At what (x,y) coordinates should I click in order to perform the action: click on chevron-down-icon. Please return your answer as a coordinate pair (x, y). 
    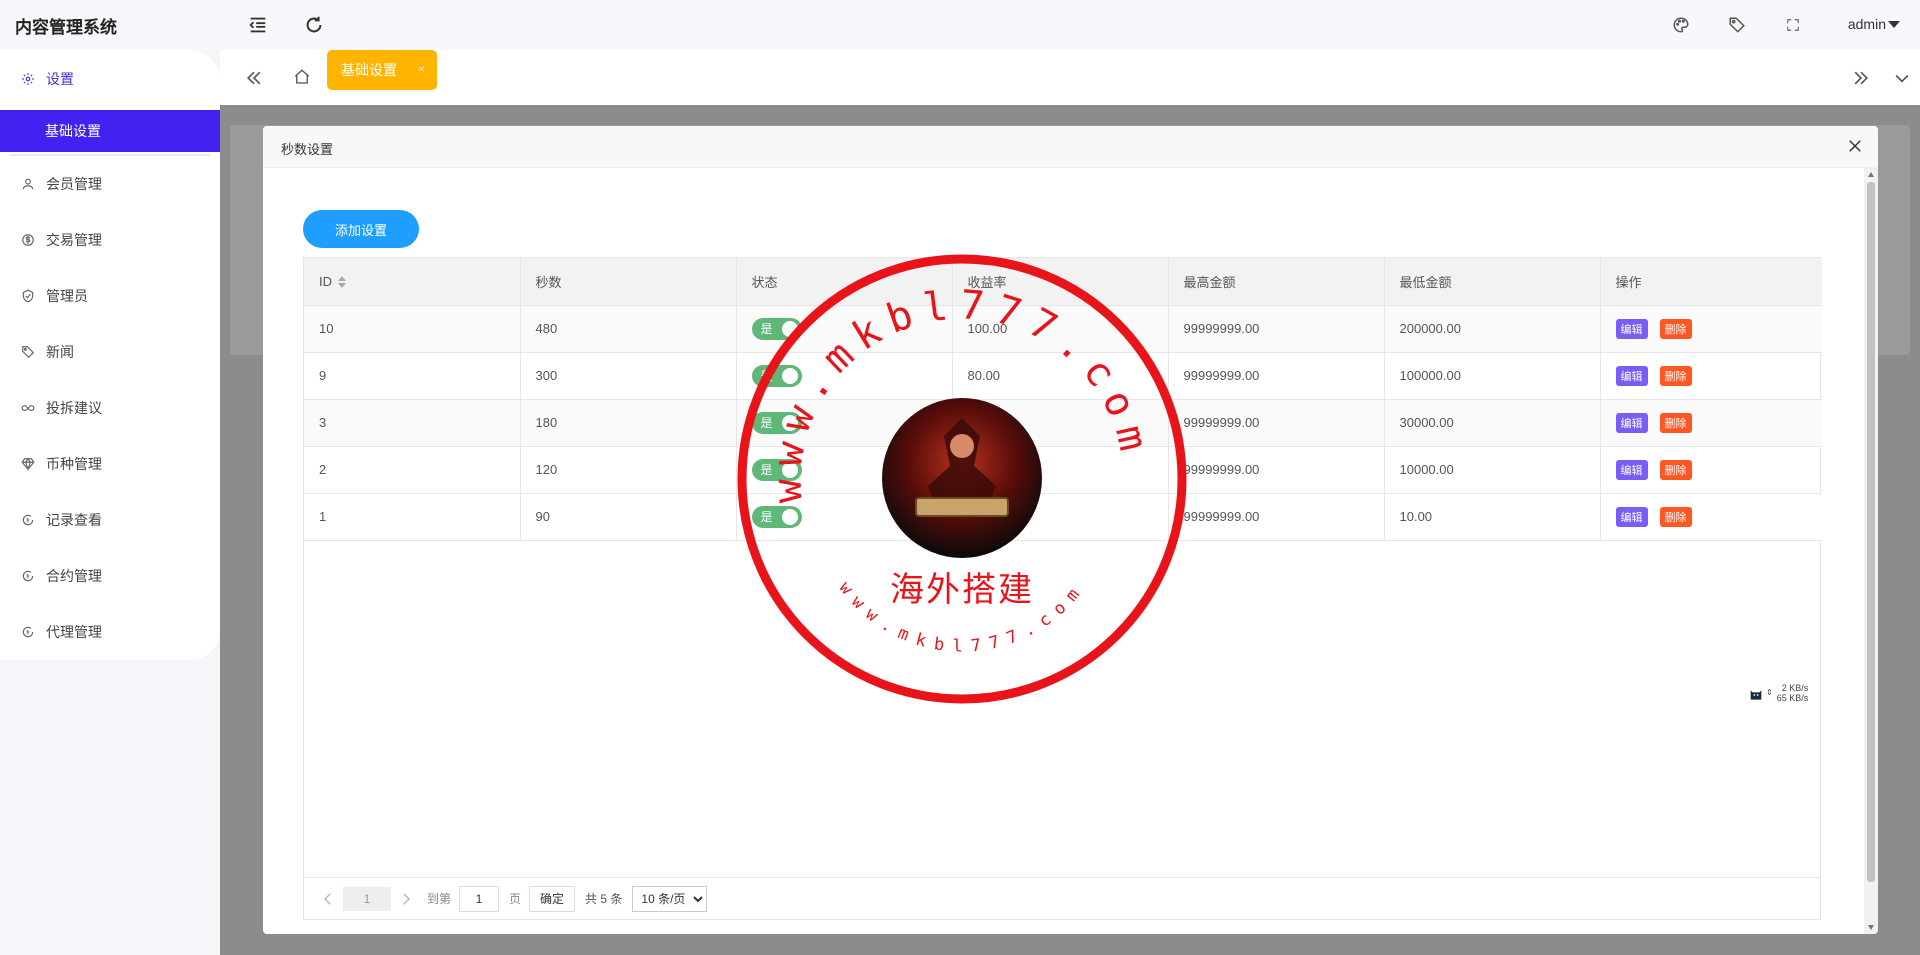
    Looking at the image, I should click on (1902, 78).